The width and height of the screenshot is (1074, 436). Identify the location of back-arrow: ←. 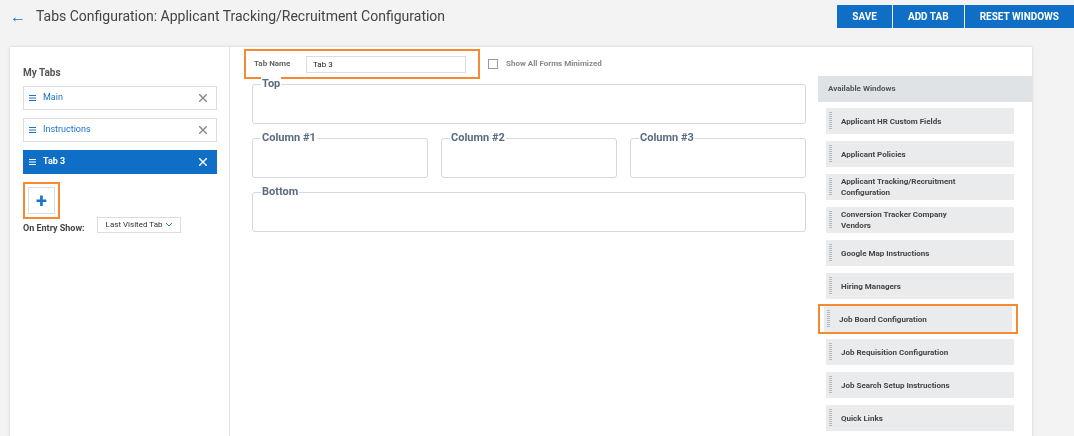
(18, 16).